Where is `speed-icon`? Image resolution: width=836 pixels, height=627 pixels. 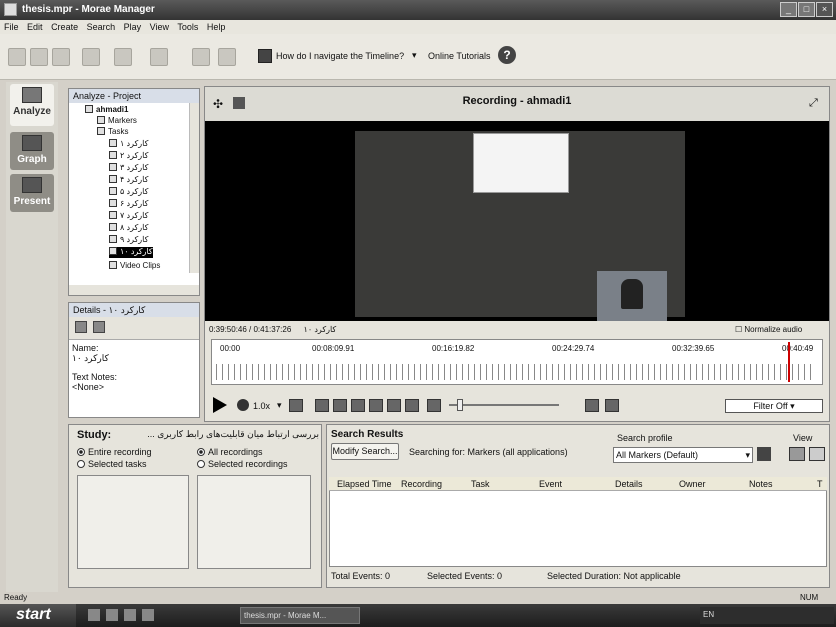 speed-icon is located at coordinates (243, 405).